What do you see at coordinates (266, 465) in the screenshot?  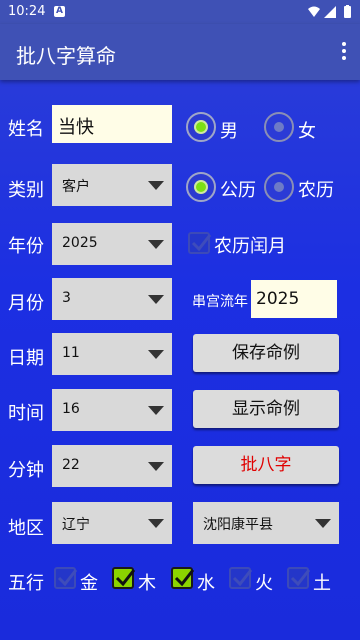 I see `compute-bazi-button: 批八字` at bounding box center [266, 465].